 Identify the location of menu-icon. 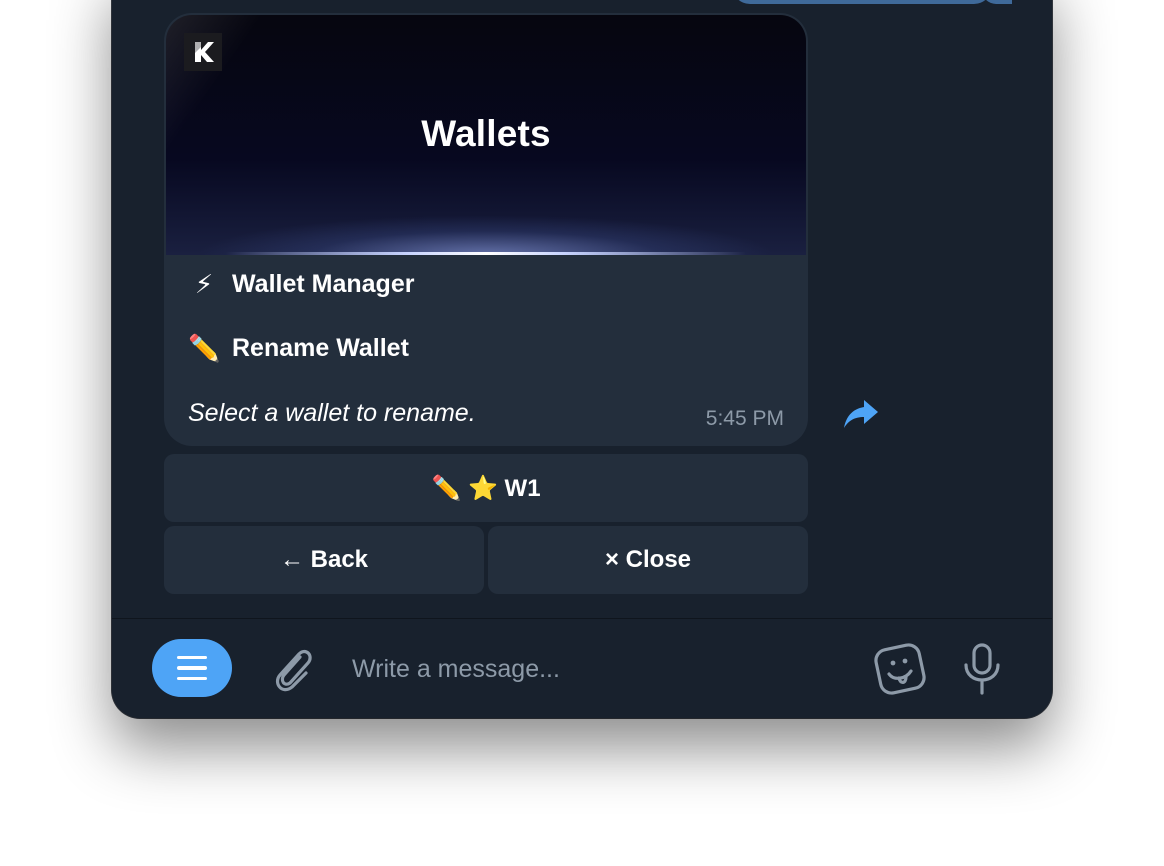
(192, 657).